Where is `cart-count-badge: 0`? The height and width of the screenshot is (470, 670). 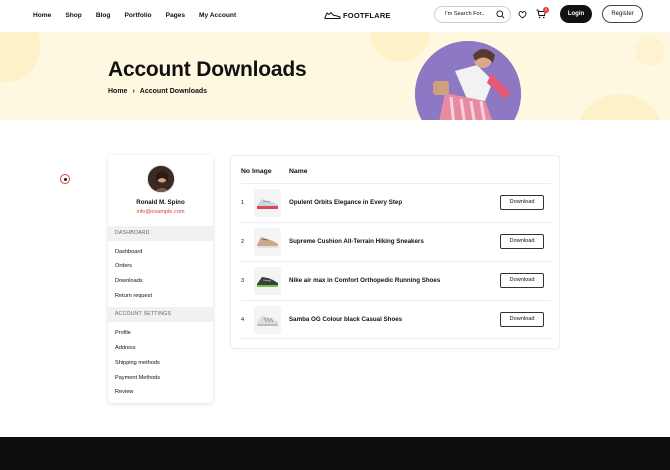 cart-count-badge: 0 is located at coordinates (546, 10).